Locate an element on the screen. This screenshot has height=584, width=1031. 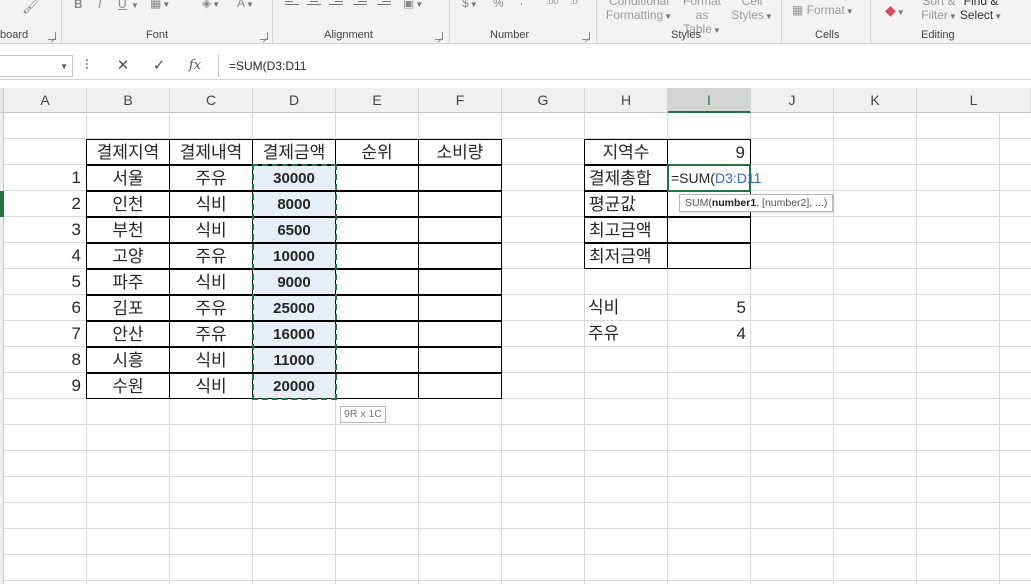
enter-check-icon: ✓ is located at coordinates (159, 66).